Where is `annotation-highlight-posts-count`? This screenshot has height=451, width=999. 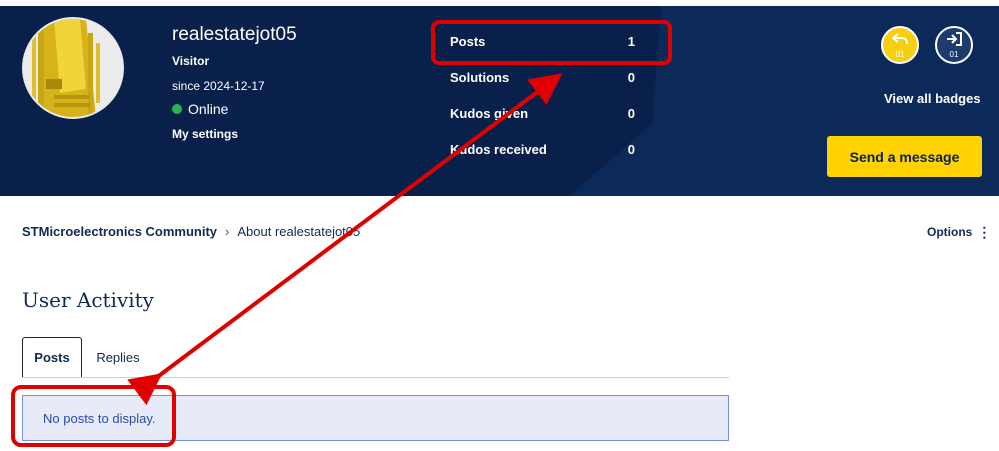 annotation-highlight-posts-count is located at coordinates (551, 42).